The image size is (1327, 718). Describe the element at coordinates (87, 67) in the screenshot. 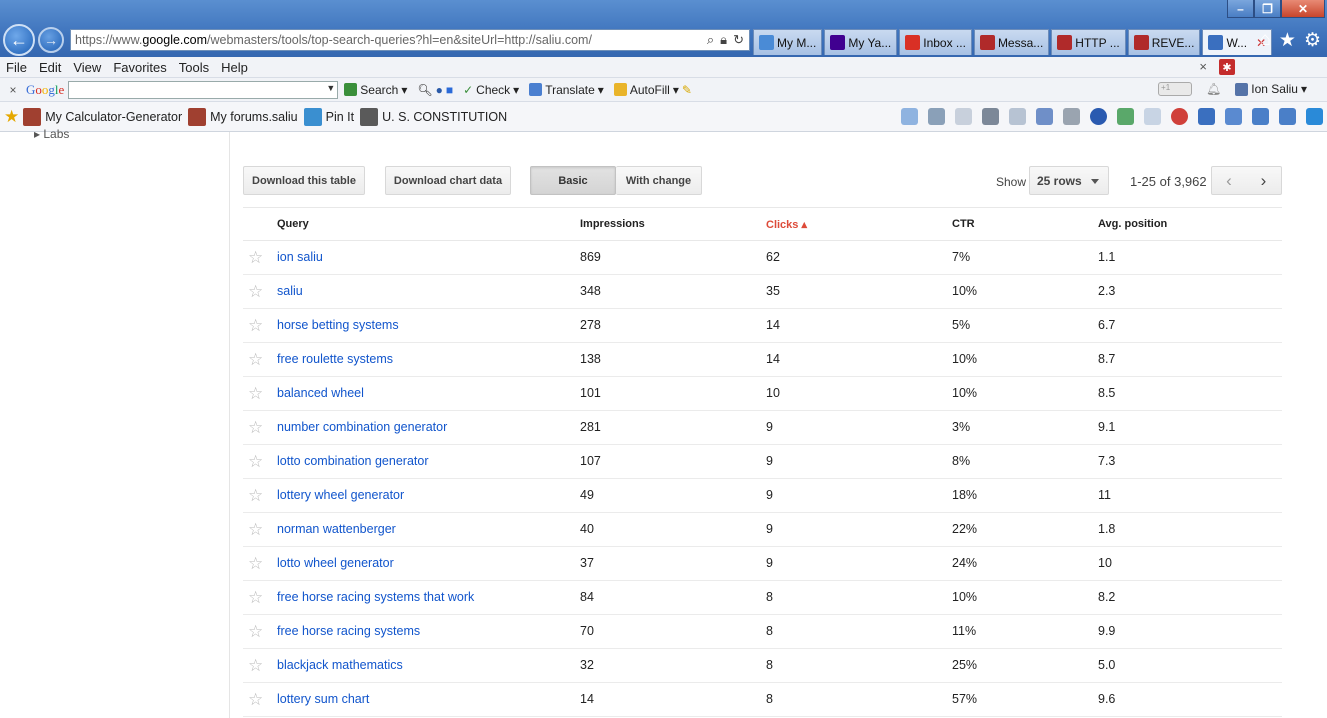

I see `menu-item-view: View` at that location.